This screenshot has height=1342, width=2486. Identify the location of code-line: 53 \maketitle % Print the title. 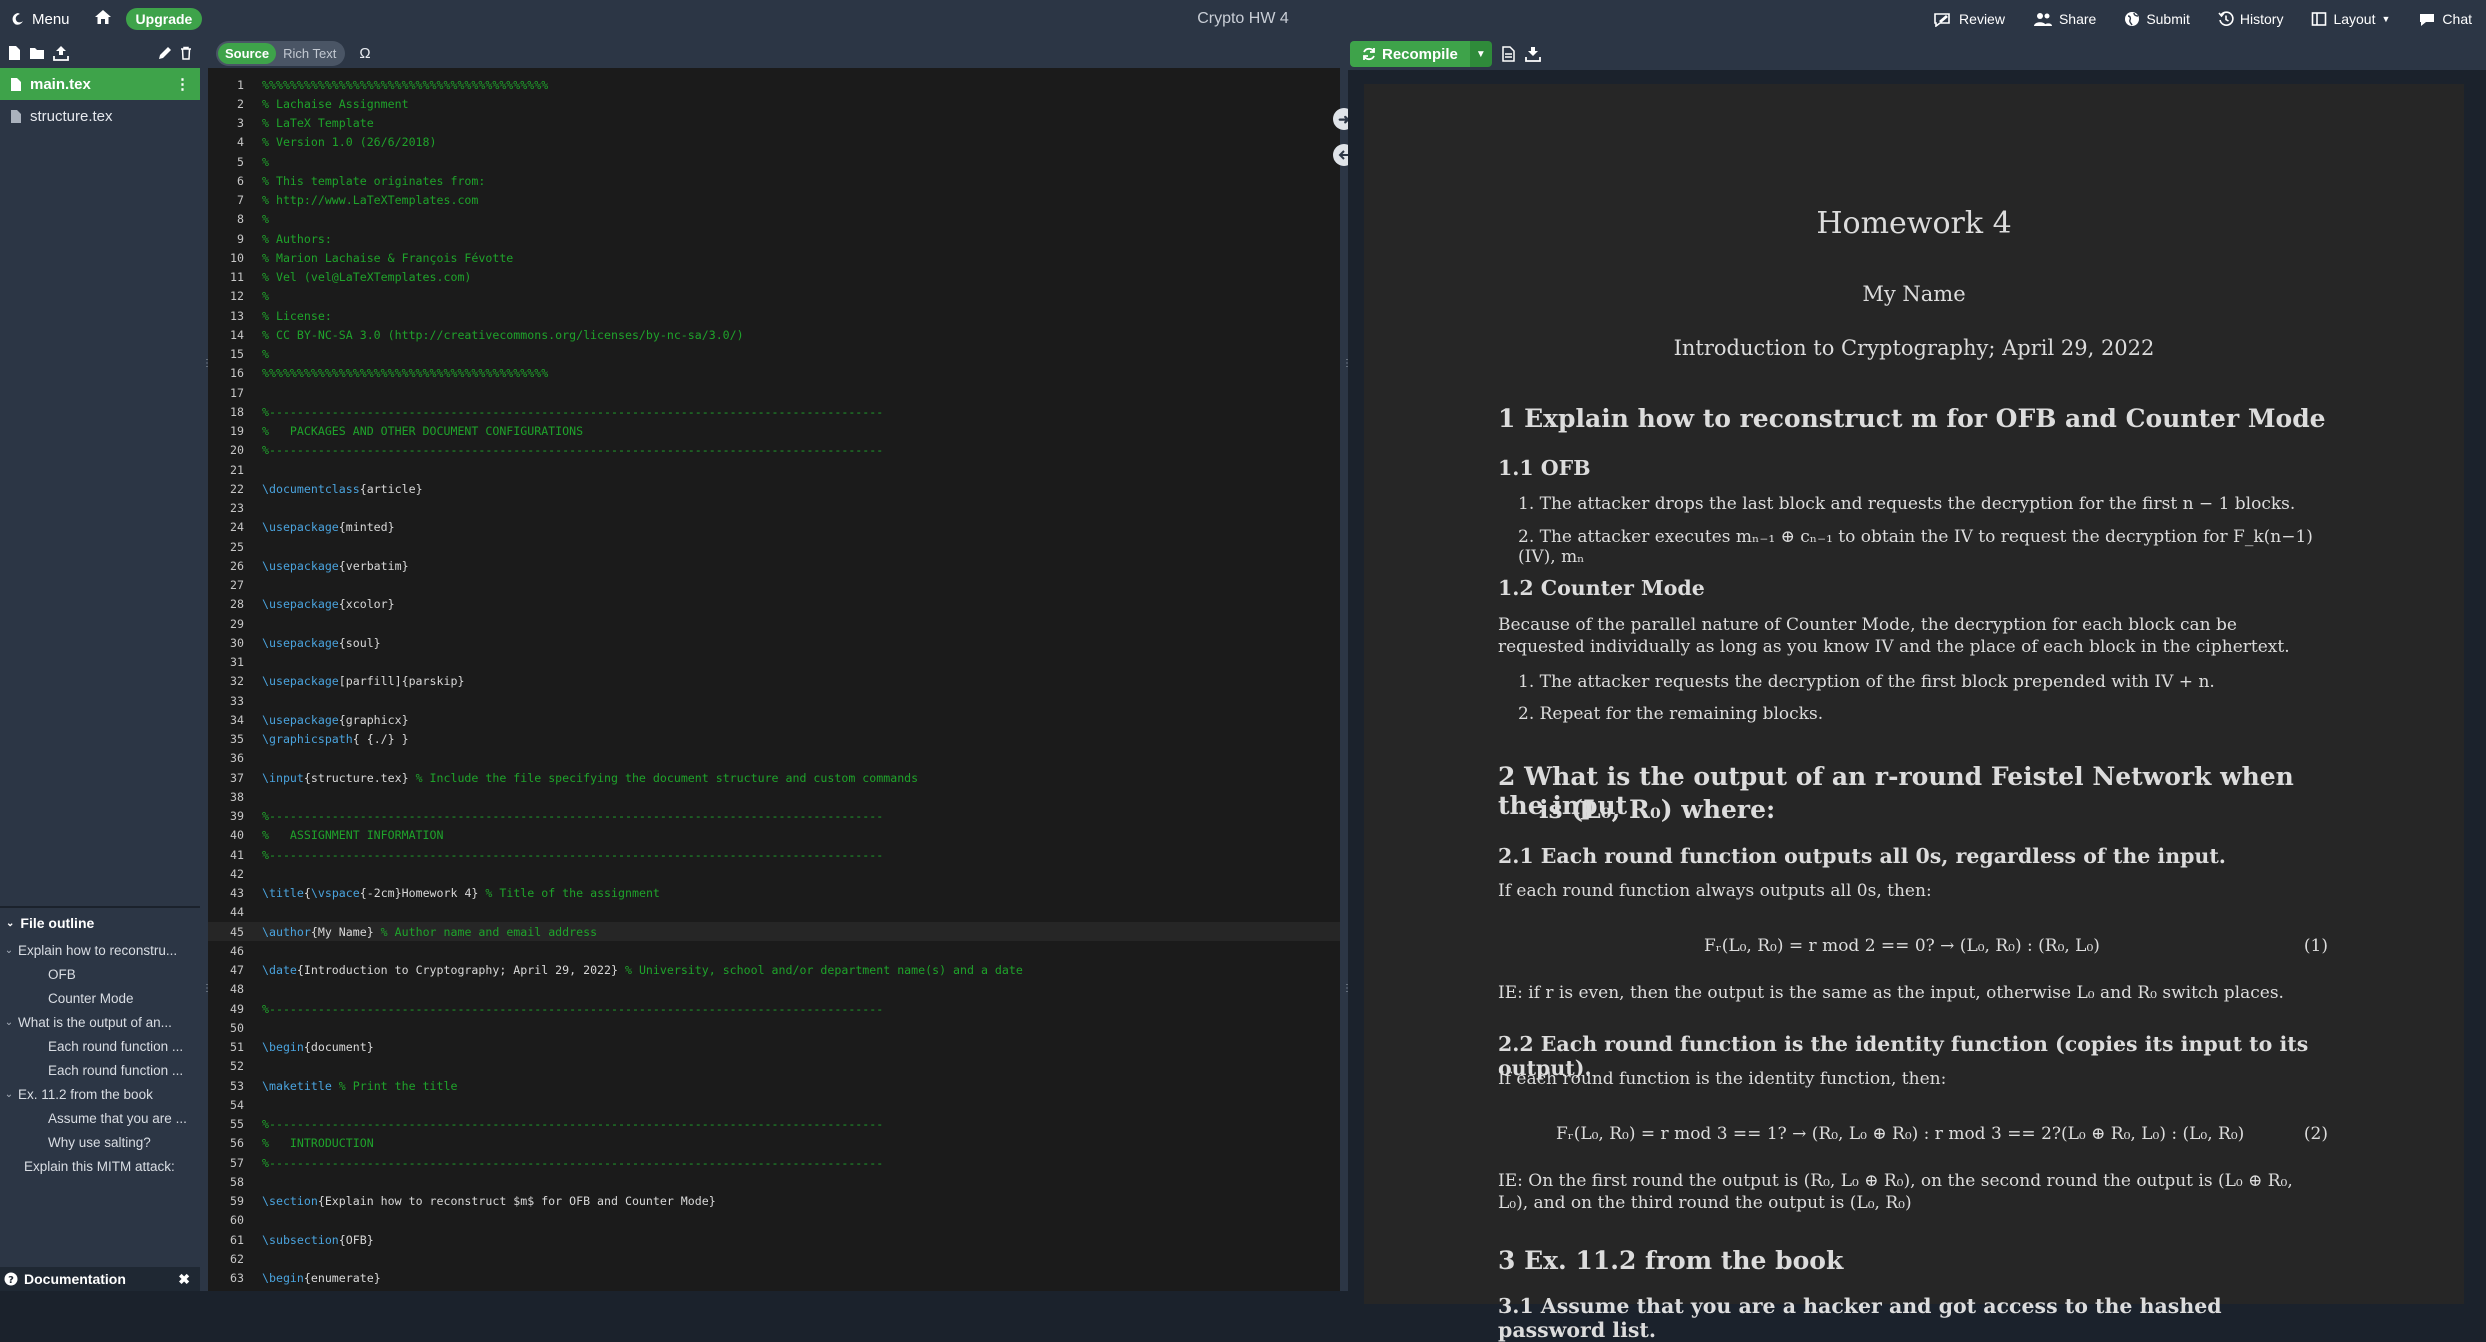
(774, 1085).